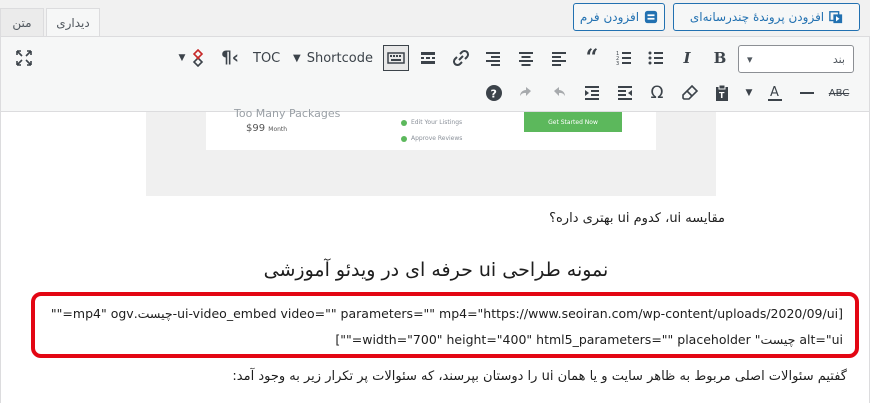  What do you see at coordinates (656, 58) in the screenshot?
I see `bullet-list-icon` at bounding box center [656, 58].